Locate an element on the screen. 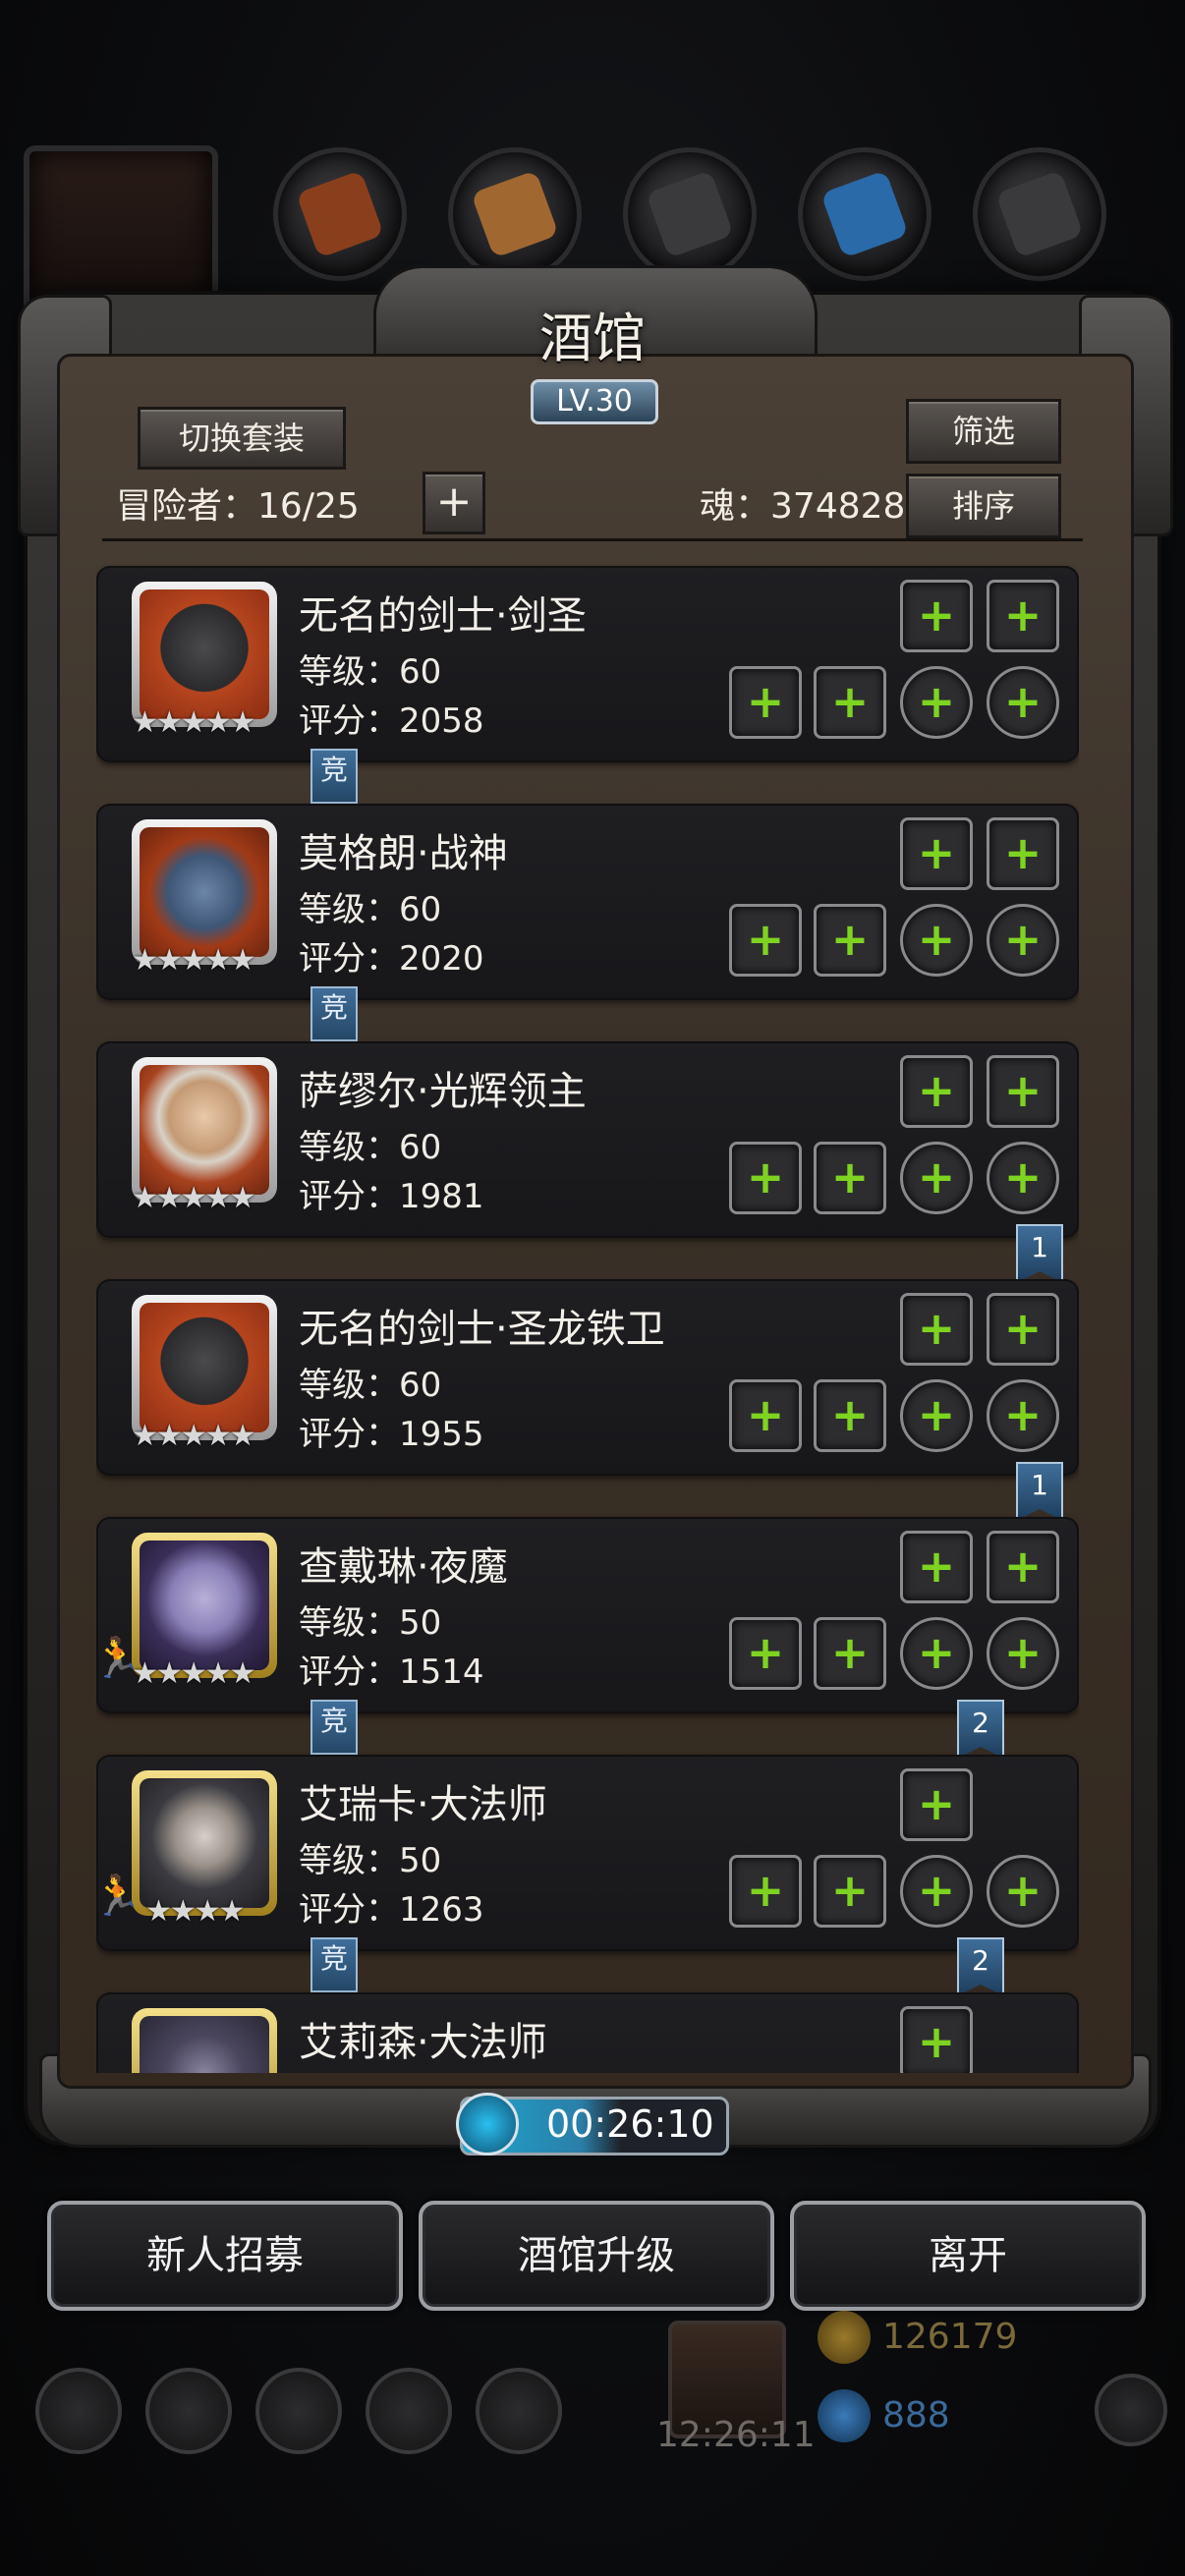 This screenshot has height=2576, width=1185. hero-score: 评分：1981 is located at coordinates (392, 1196).